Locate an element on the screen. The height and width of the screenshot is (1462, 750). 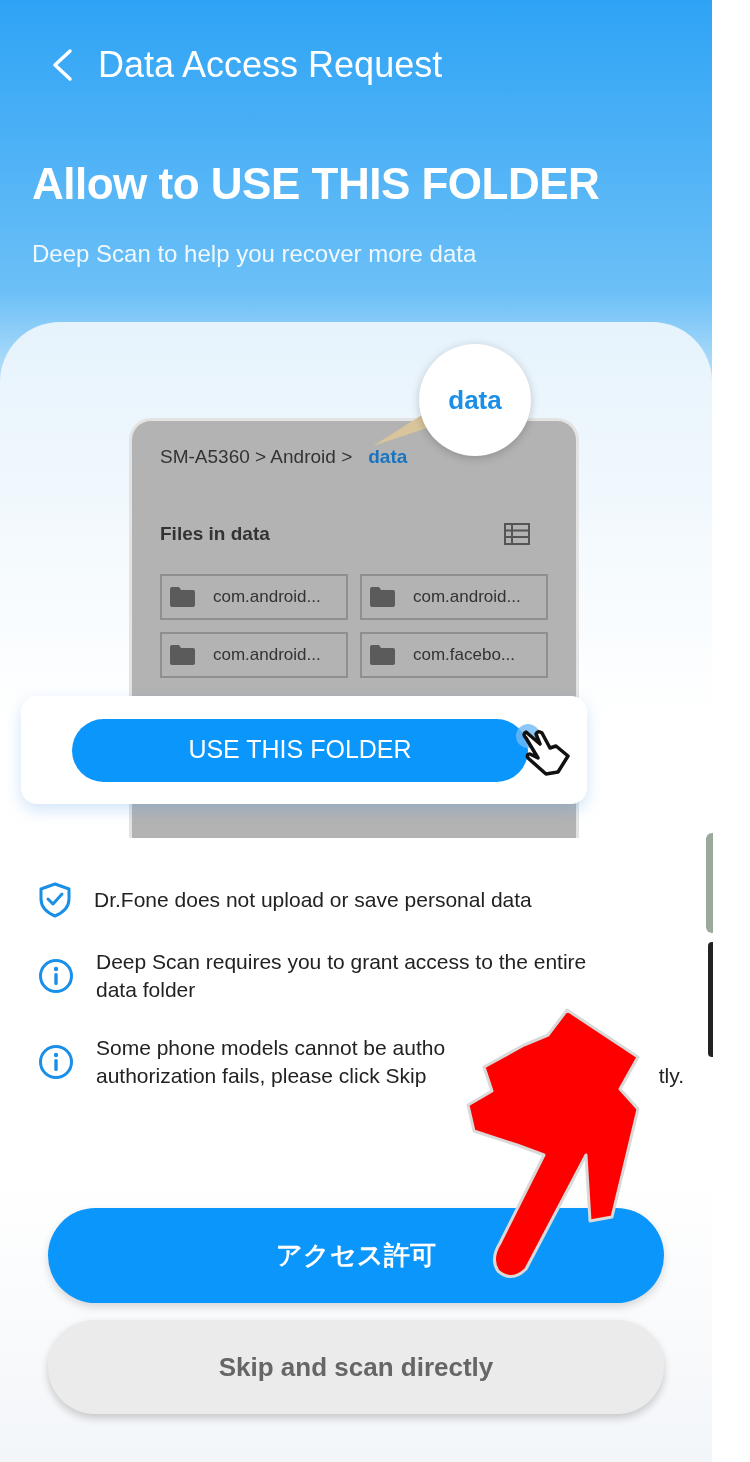
headline: Allow to USE THIS FOLDER is located at coordinates (316, 184).